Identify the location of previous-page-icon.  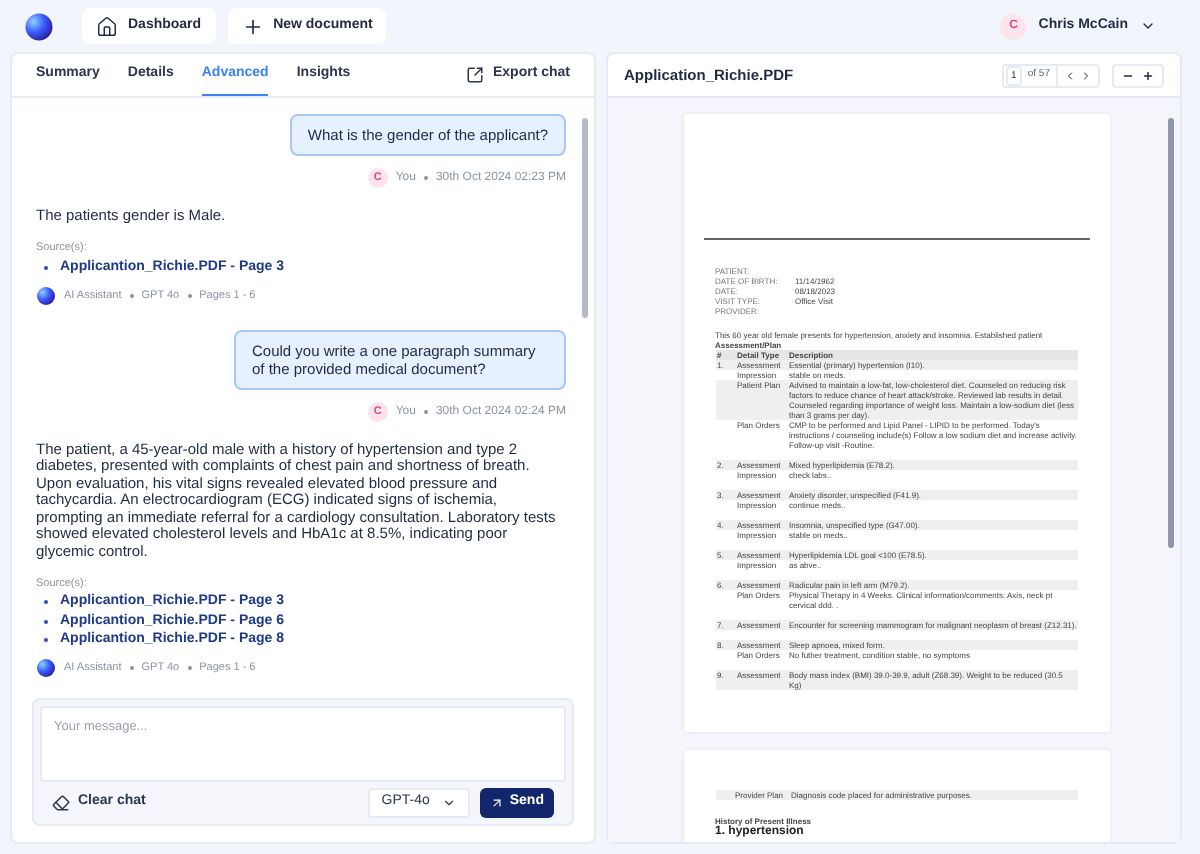
(1070, 75).